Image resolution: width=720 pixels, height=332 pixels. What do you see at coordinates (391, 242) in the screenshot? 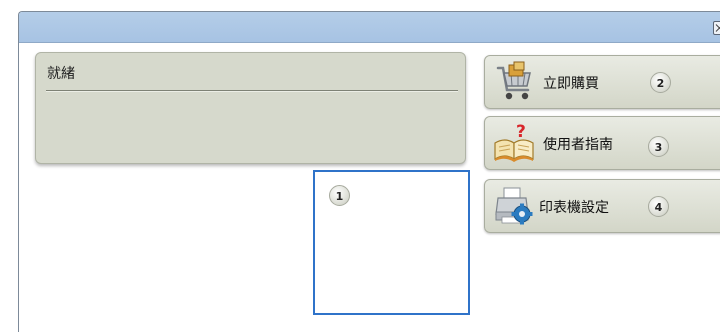
I see `preview-area: 1` at bounding box center [391, 242].